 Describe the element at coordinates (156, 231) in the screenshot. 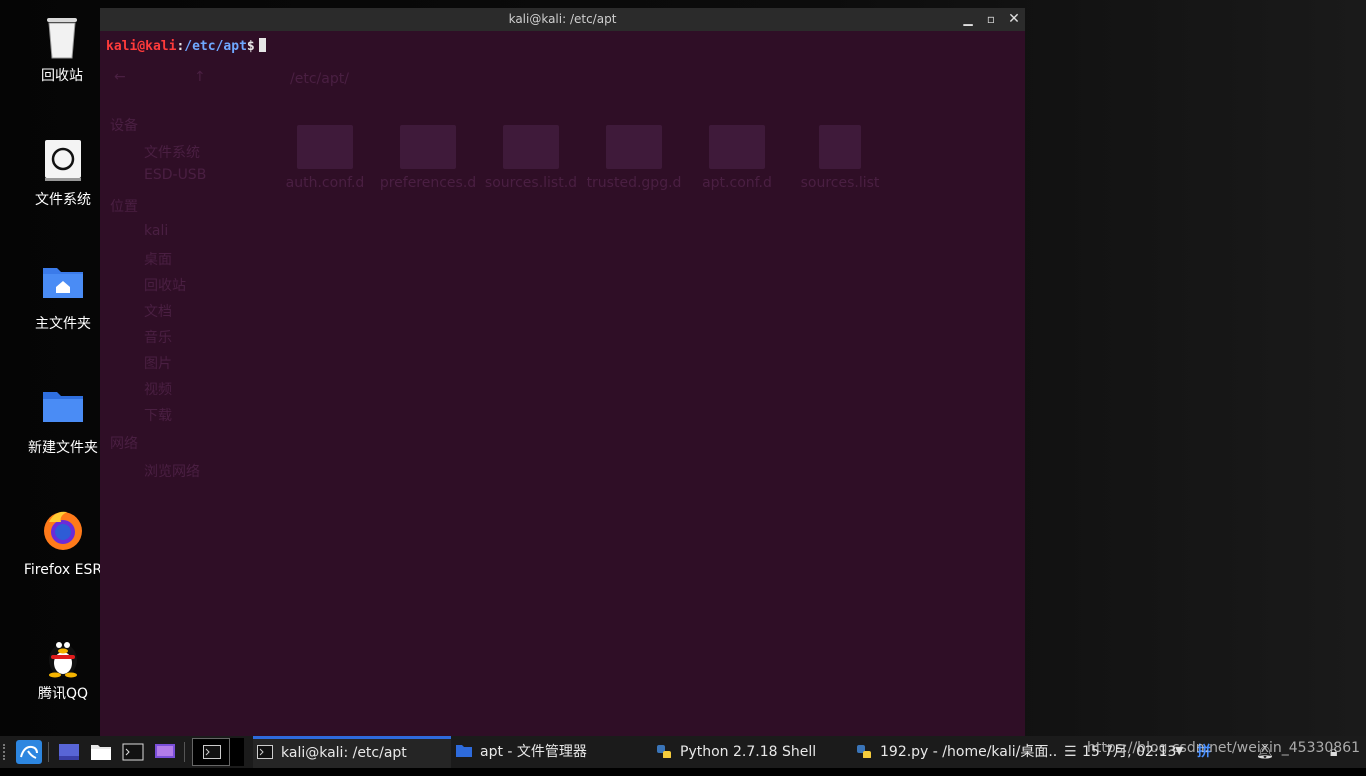

I see `place-item: kali` at that location.